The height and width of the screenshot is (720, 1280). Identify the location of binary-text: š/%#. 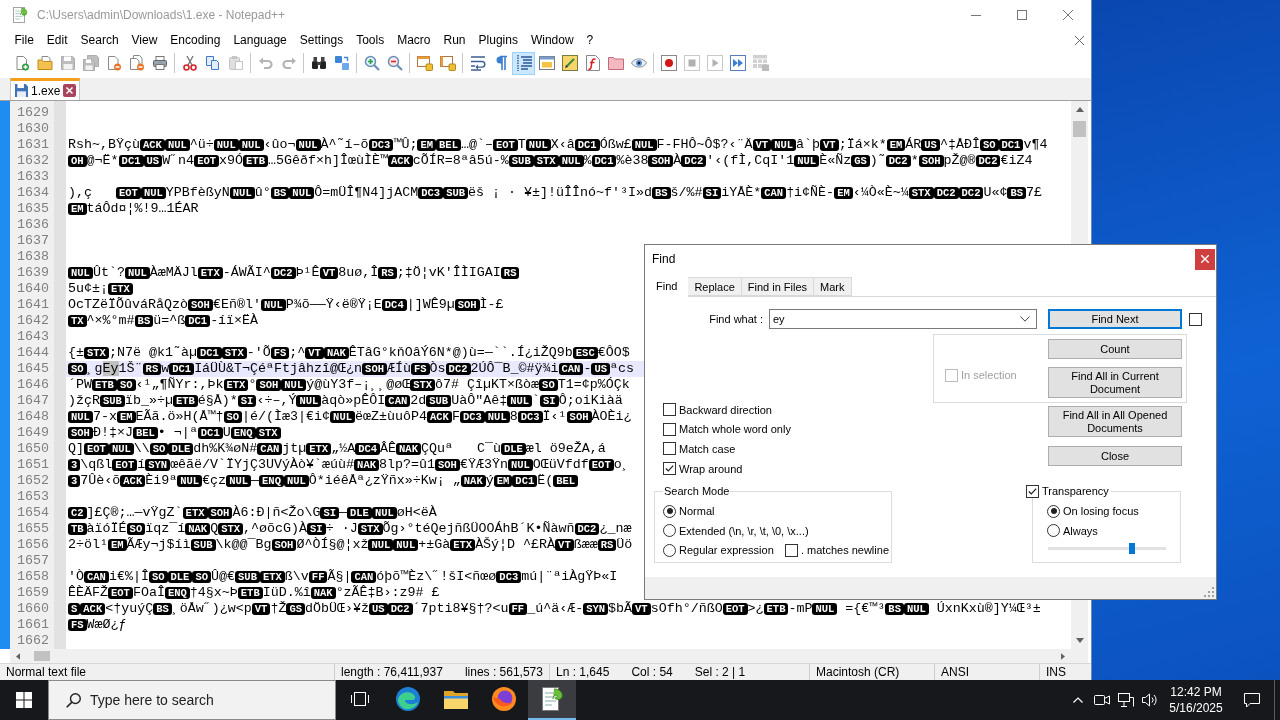
(686, 192).